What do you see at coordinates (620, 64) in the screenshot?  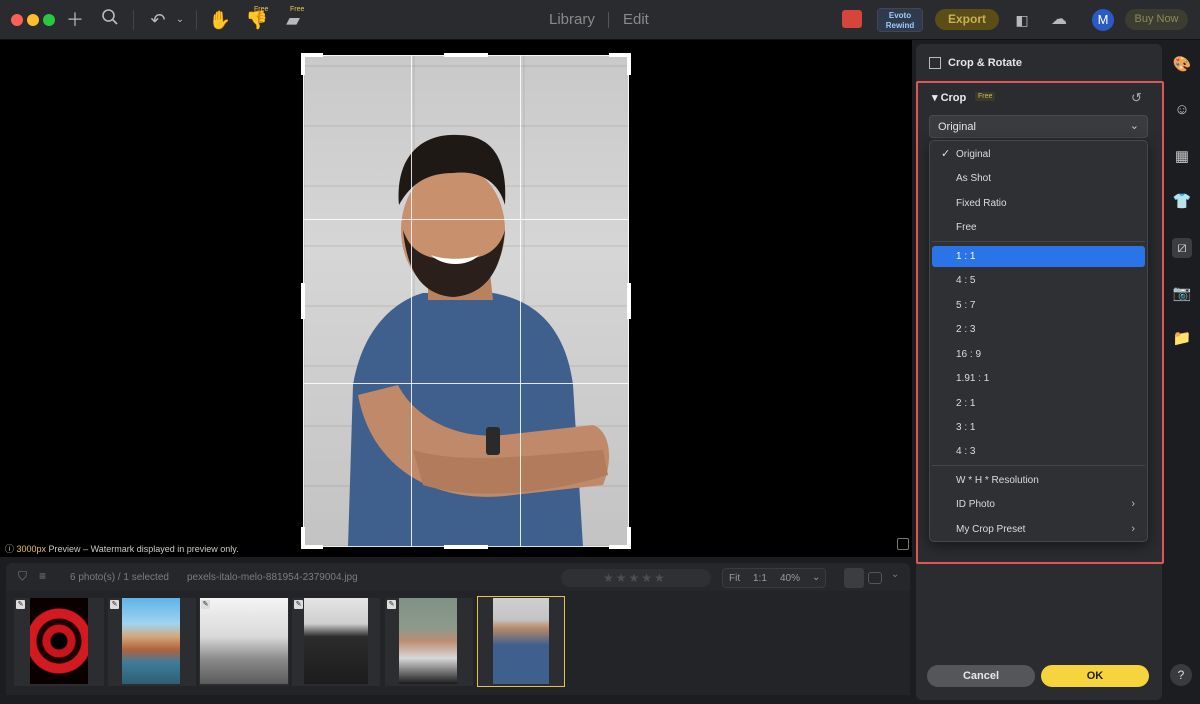 I see `crop-handle-top-right` at bounding box center [620, 64].